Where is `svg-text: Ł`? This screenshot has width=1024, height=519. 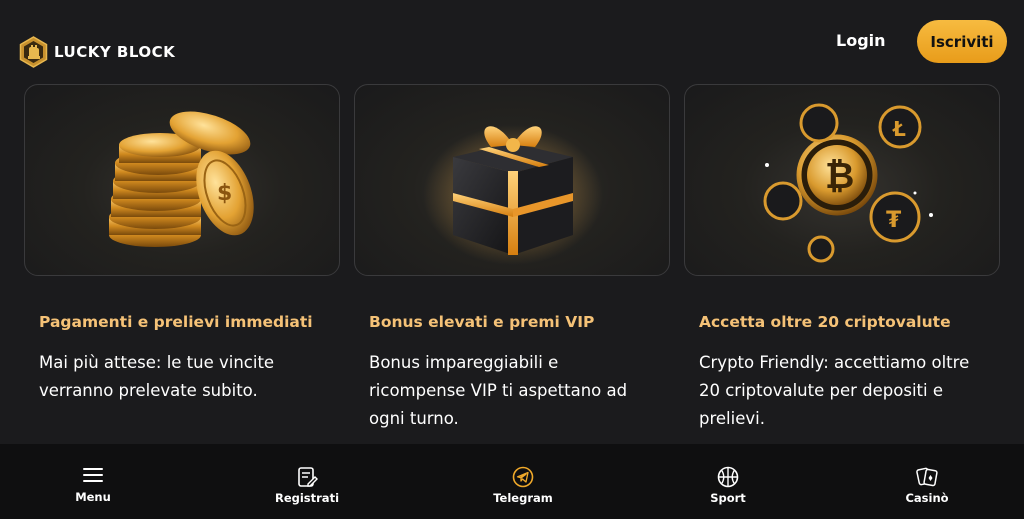 svg-text: Ł is located at coordinates (899, 129).